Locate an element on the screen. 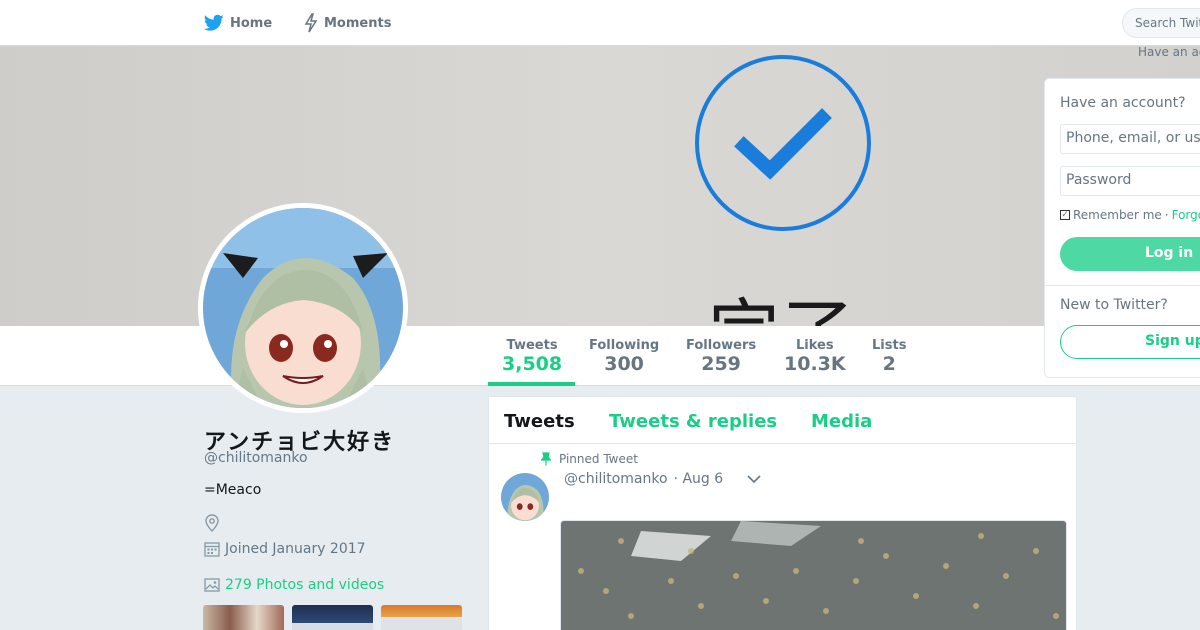 The height and width of the screenshot is (630, 1200). profile-bio: =Meaco is located at coordinates (233, 490).